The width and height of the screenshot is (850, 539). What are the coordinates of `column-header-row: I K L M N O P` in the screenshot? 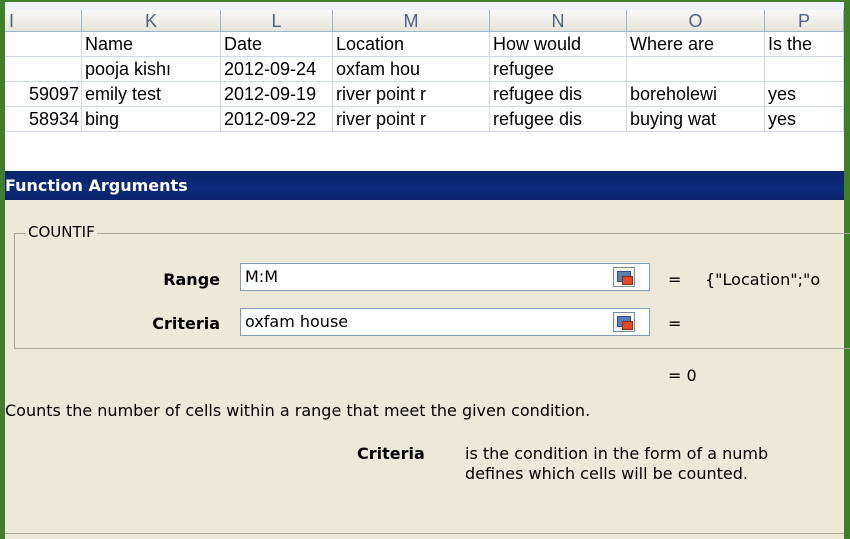 It's located at (424, 21).